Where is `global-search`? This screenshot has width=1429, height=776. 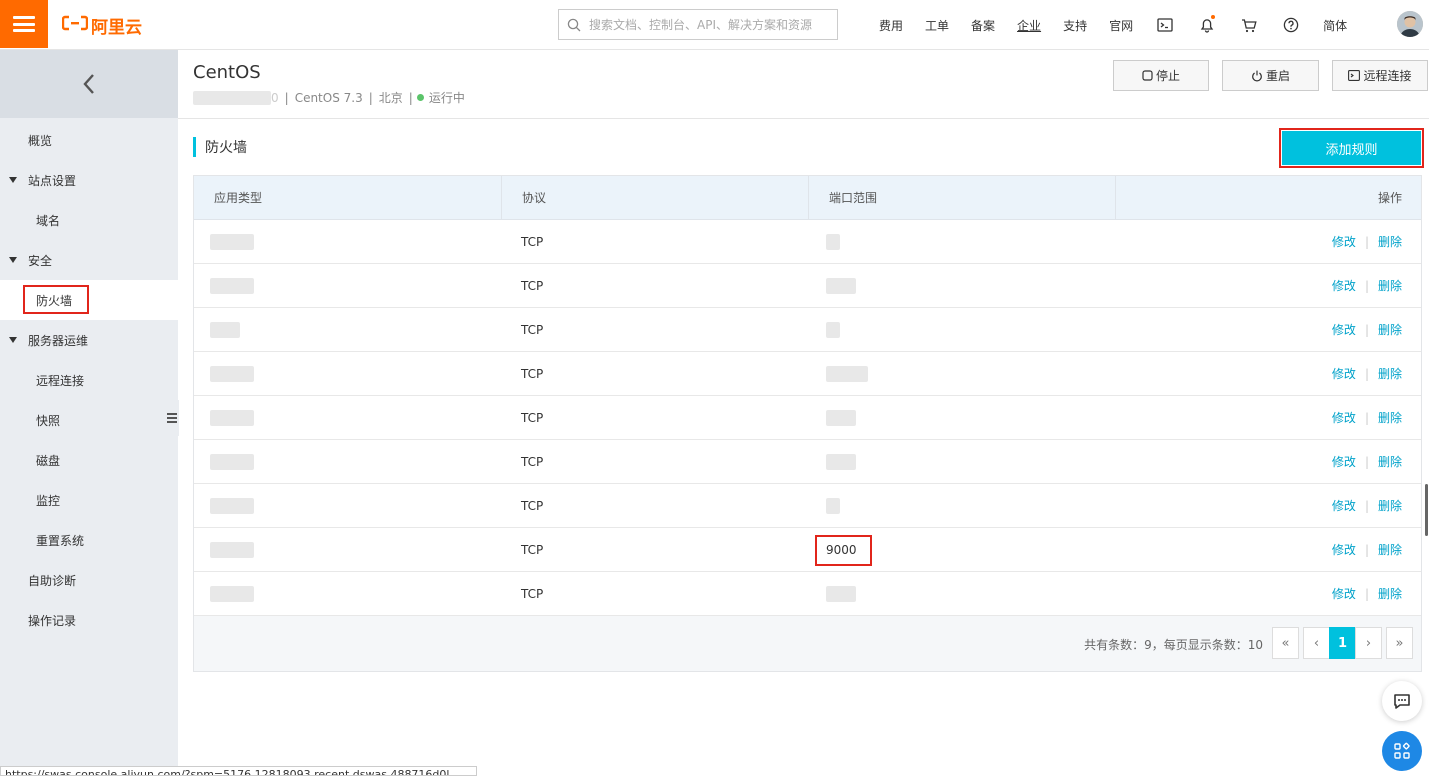 global-search is located at coordinates (698, 24).